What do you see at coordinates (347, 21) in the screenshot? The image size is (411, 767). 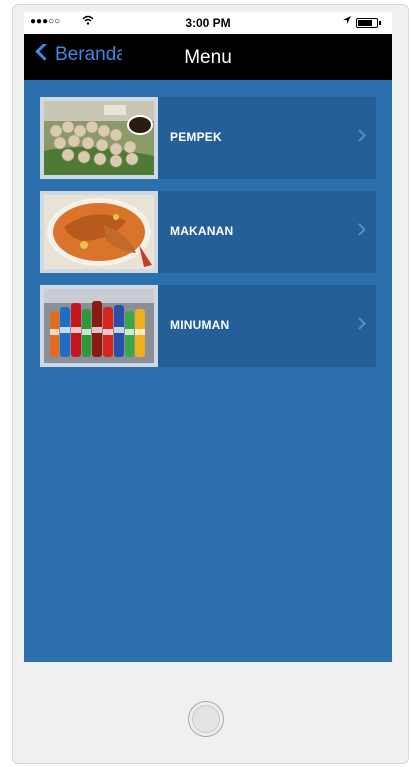 I see `location-arrow-icon` at bounding box center [347, 21].